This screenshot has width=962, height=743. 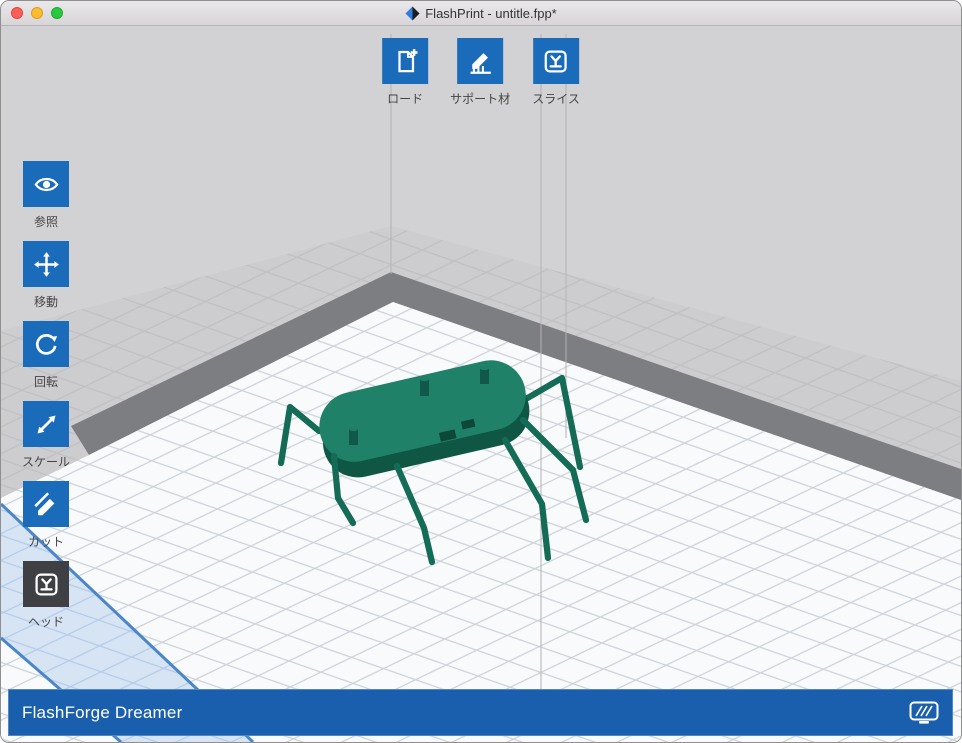 I want to click on window-title: FlashPrint - untitle.fpp*, so click(x=491, y=13).